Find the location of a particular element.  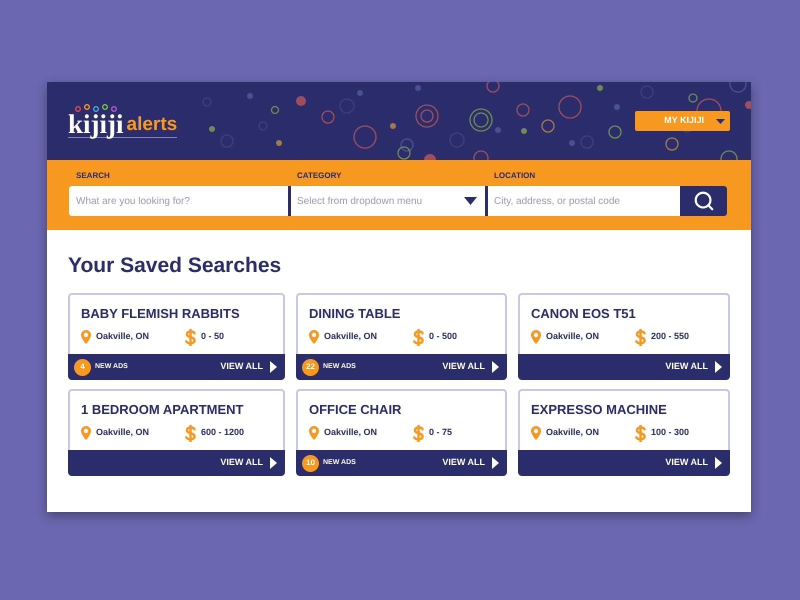

category-dropdown: Select from dropdown menu is located at coordinates (386, 201).